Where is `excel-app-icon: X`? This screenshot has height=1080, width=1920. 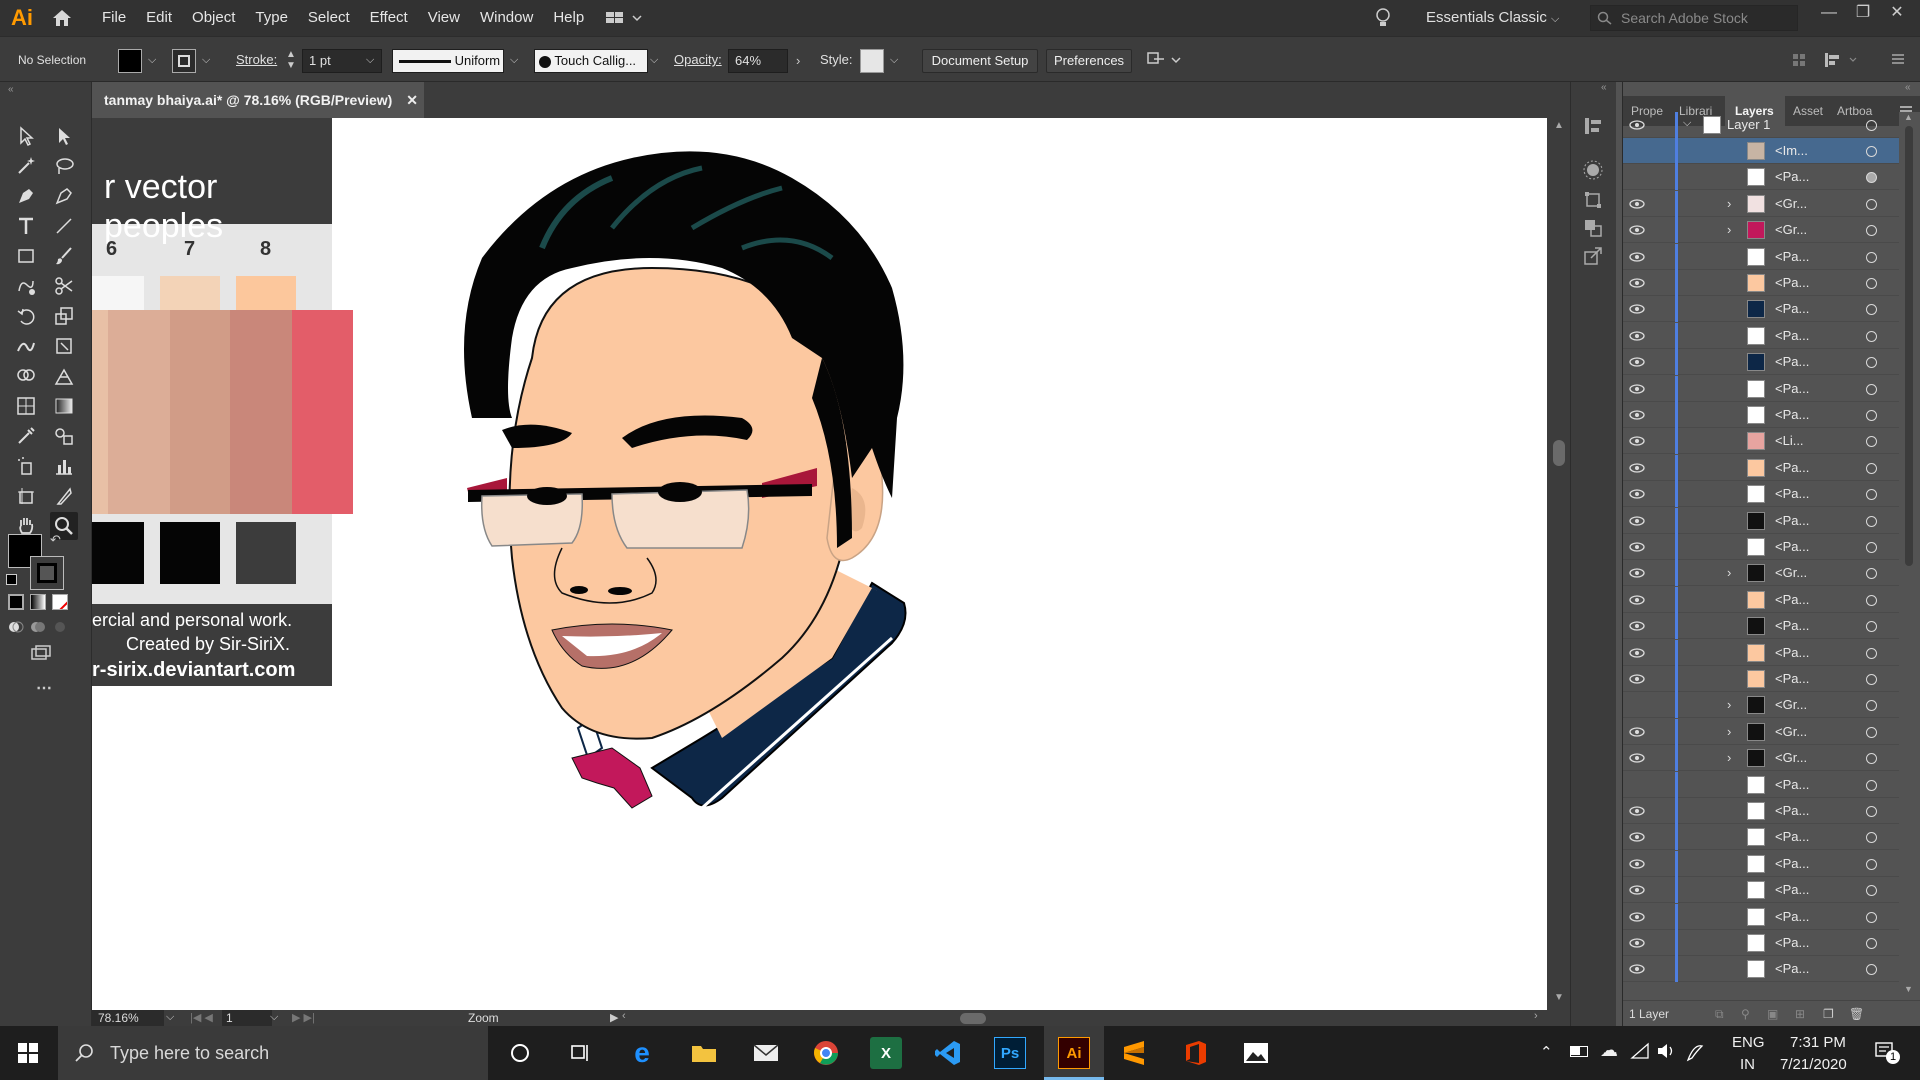
excel-app-icon: X is located at coordinates (886, 1053).